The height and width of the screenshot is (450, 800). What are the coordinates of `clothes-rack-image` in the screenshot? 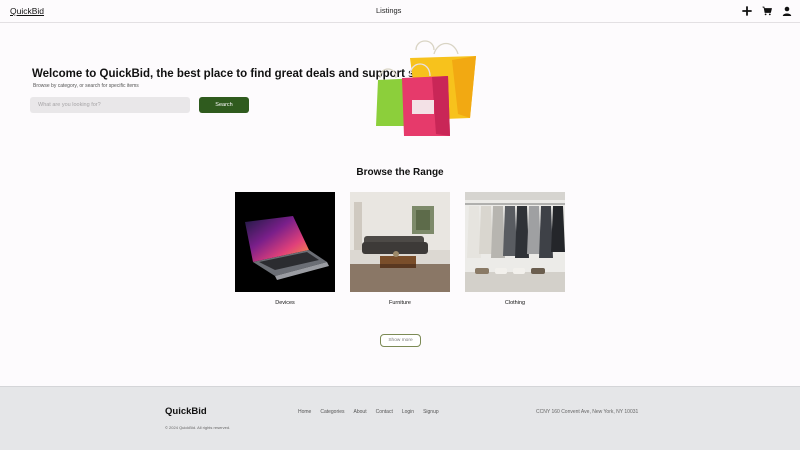 It's located at (515, 242).